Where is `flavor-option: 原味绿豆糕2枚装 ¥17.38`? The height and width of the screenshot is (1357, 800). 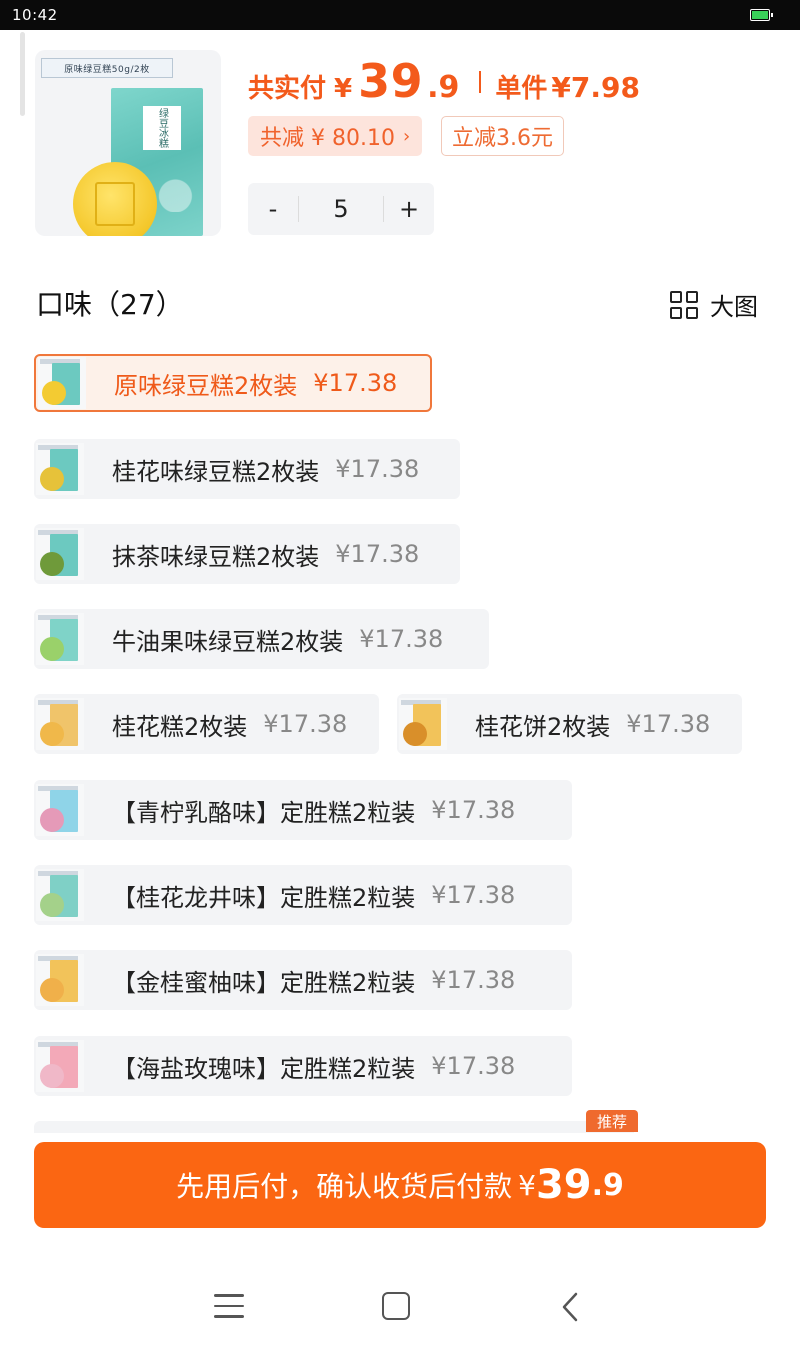 flavor-option: 原味绿豆糕2枚装 ¥17.38 is located at coordinates (233, 383).